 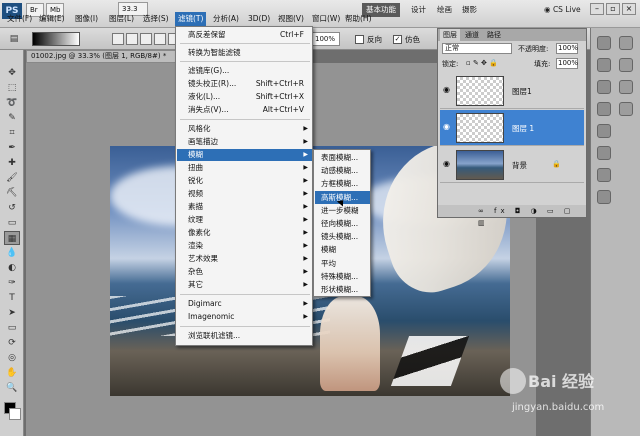 I want to click on history-brush-tool-icon: ↺, so click(x=12, y=208).